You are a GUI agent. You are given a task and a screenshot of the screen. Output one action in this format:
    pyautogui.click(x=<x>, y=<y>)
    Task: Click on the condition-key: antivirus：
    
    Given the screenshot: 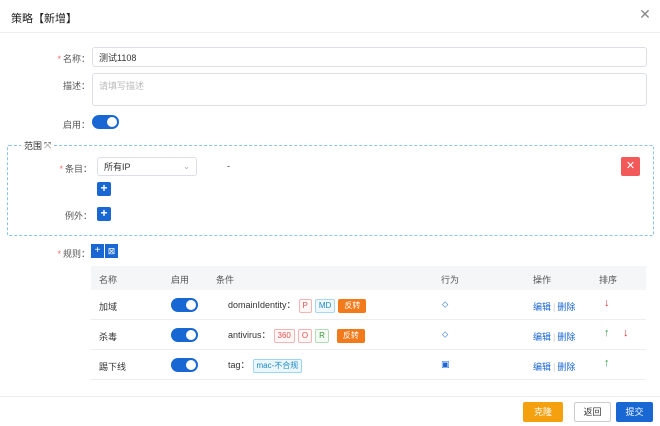 What is the action you would take?
    pyautogui.click(x=249, y=335)
    